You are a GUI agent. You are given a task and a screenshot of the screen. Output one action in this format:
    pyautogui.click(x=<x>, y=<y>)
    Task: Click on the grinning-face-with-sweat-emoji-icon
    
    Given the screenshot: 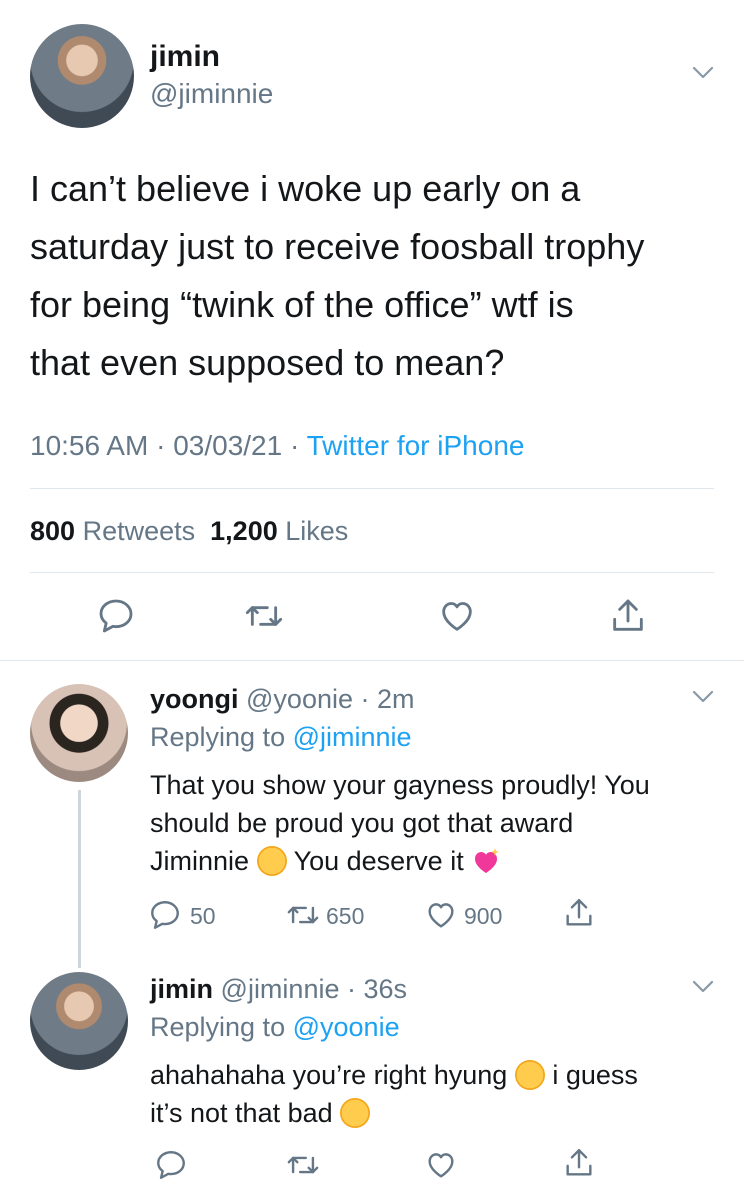 What is the action you would take?
    pyautogui.click(x=529, y=1075)
    